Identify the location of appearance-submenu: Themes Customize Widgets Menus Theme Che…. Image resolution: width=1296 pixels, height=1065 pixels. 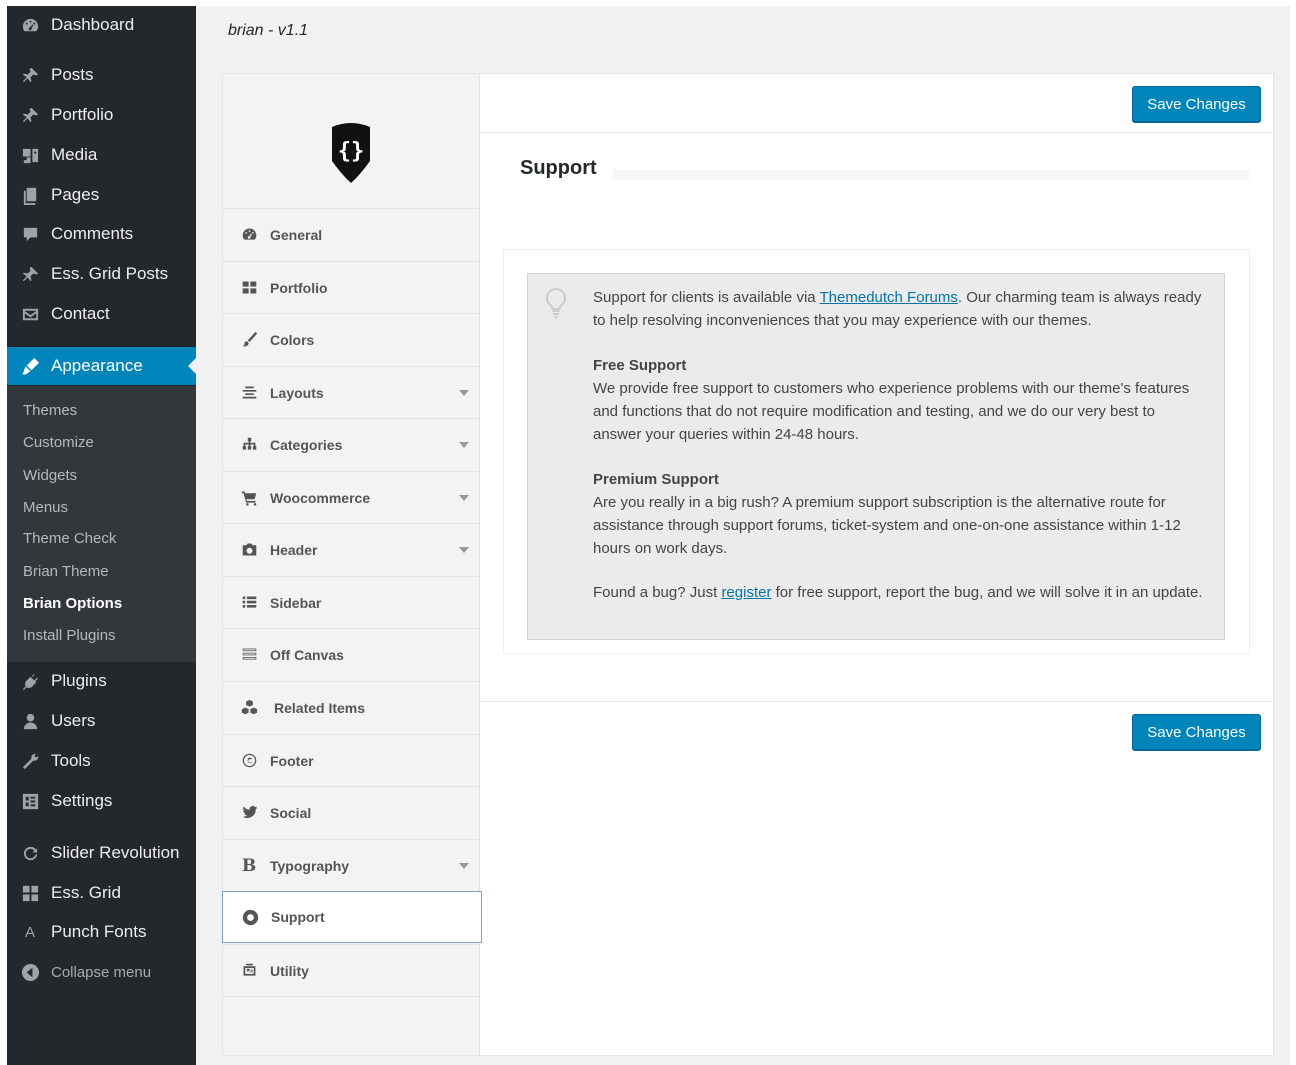
(101, 524).